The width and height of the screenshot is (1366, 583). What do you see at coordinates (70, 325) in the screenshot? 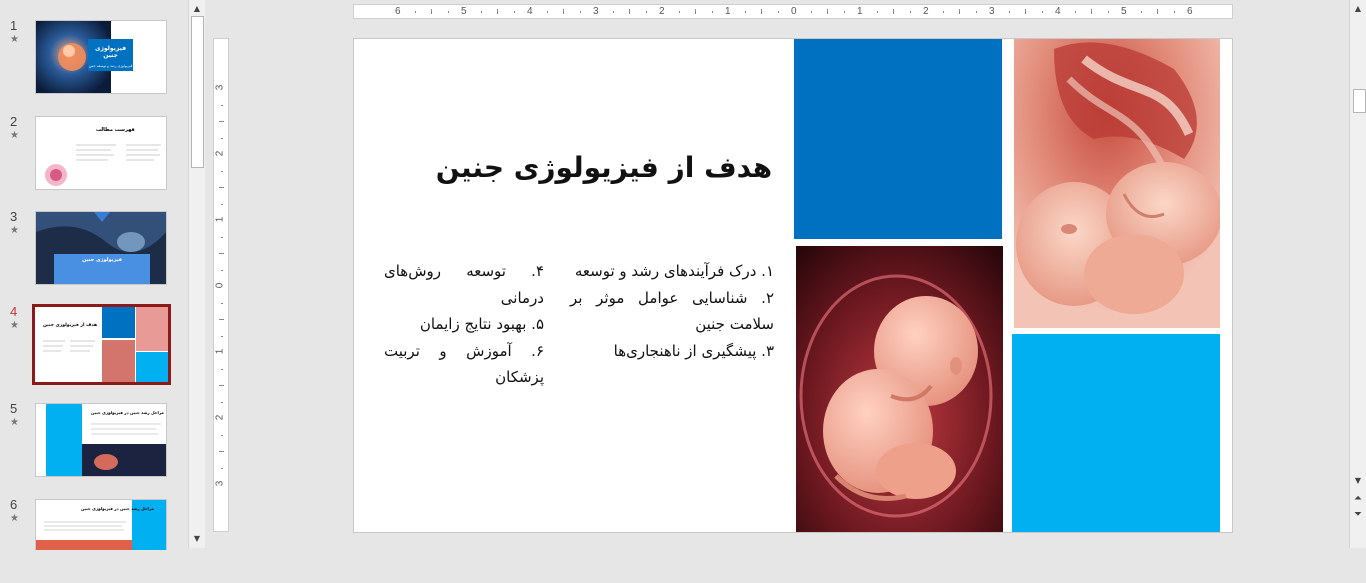
I see `thumbnail-title: هدف از فیزیولوژی جنین` at bounding box center [70, 325].